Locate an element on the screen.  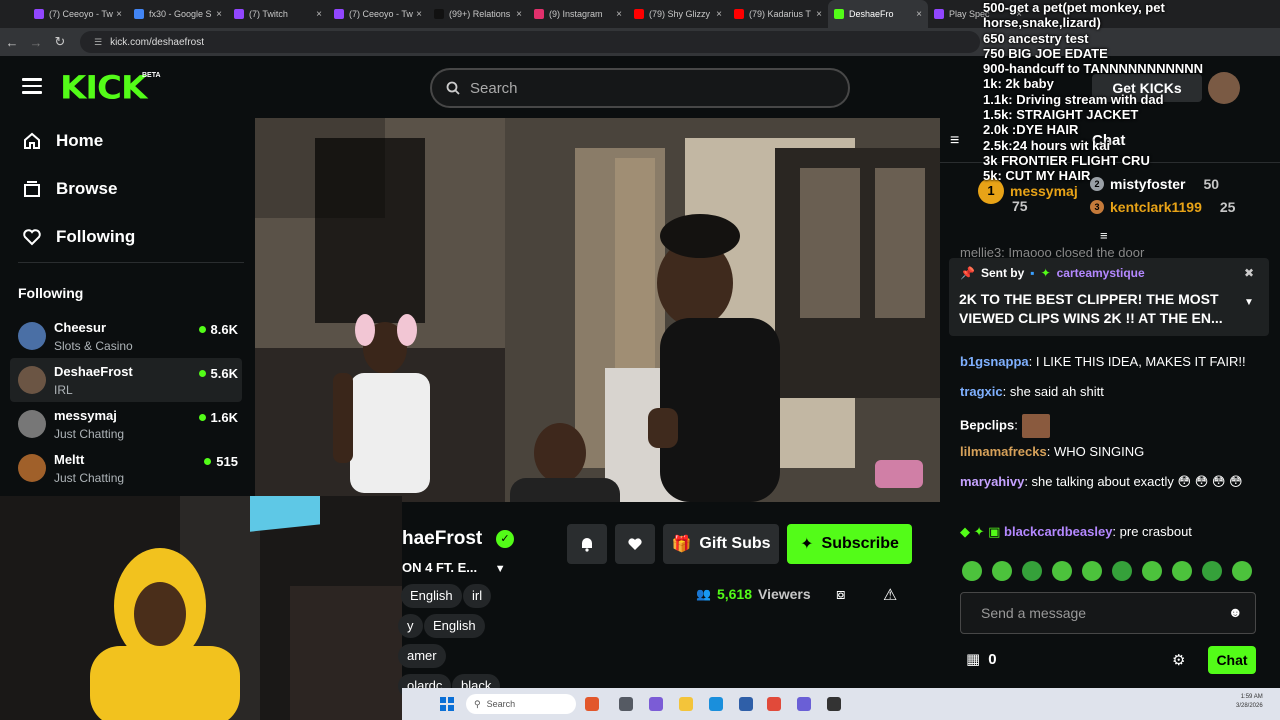
overlay-line: 3k FRONTIER FLIGHT CRU is located at coordinates (1066, 160).